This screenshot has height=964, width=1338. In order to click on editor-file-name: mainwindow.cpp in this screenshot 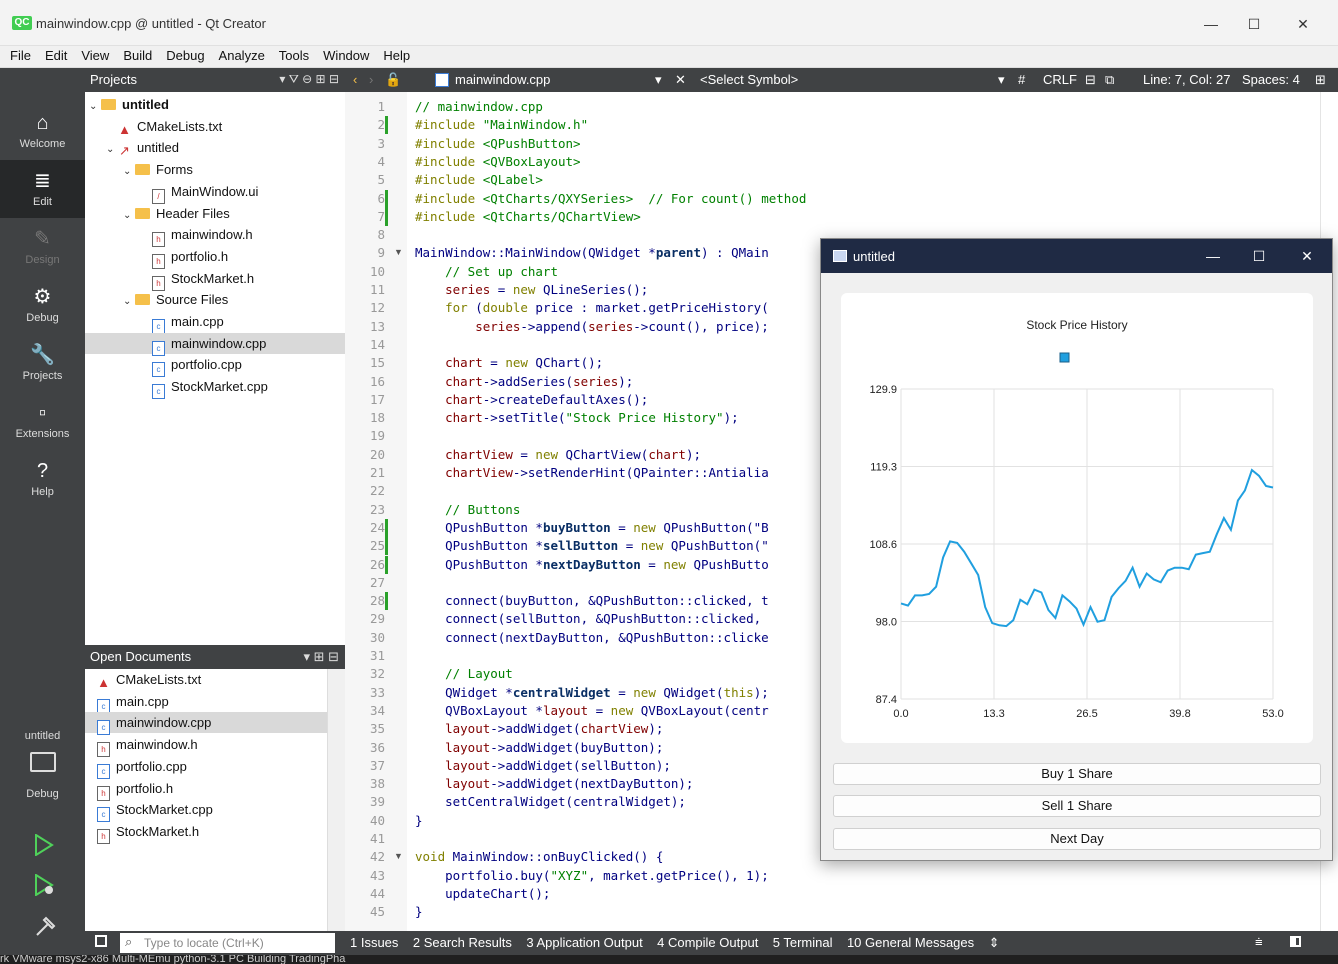, I will do `click(502, 79)`.